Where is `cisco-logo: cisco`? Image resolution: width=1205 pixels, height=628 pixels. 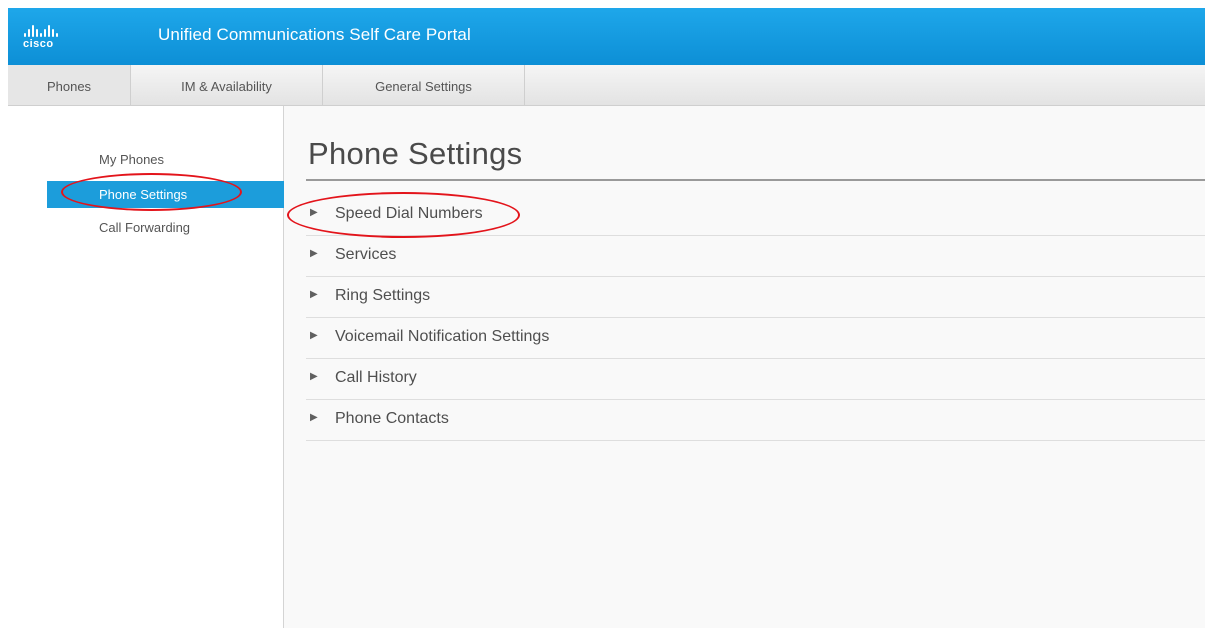
cisco-logo: cisco is located at coordinates (50, 36).